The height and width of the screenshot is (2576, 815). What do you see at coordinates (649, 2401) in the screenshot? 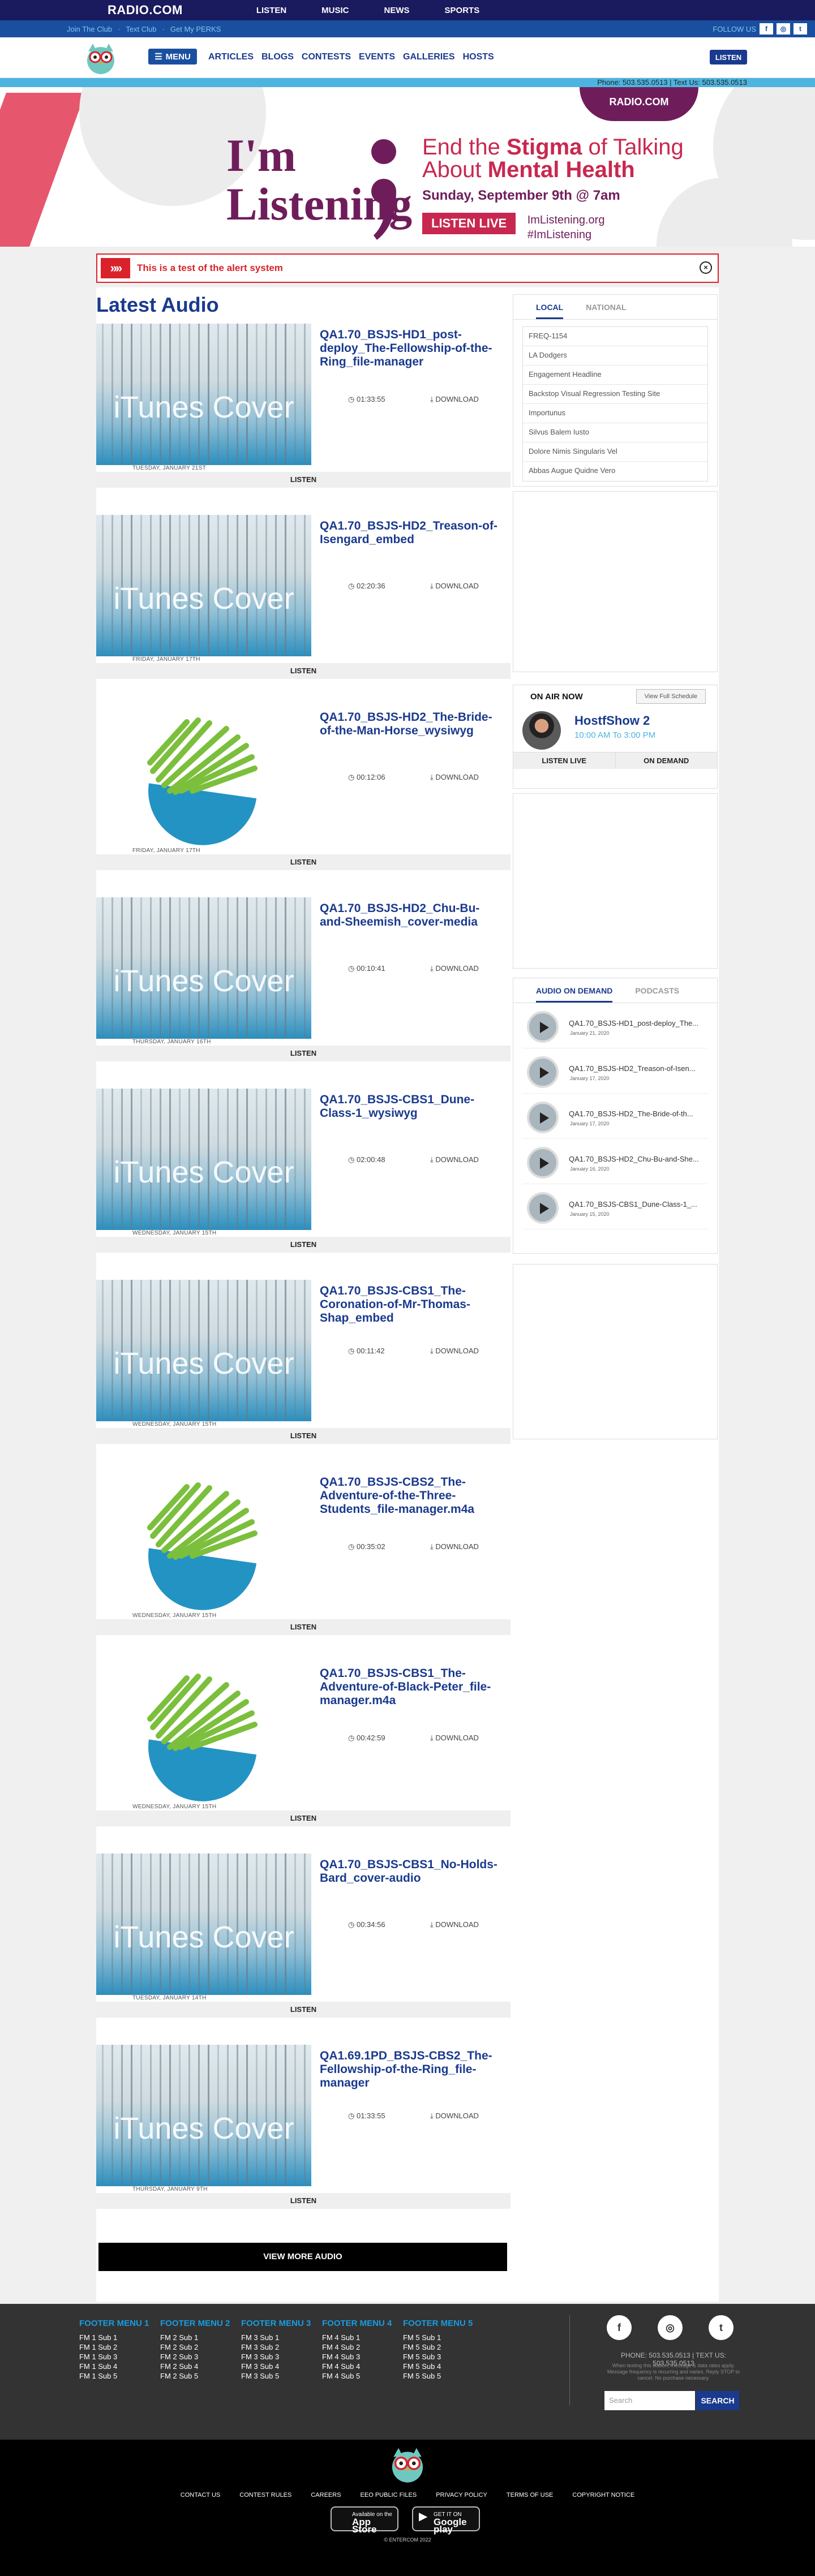
I see `footer-search-input: Search` at bounding box center [649, 2401].